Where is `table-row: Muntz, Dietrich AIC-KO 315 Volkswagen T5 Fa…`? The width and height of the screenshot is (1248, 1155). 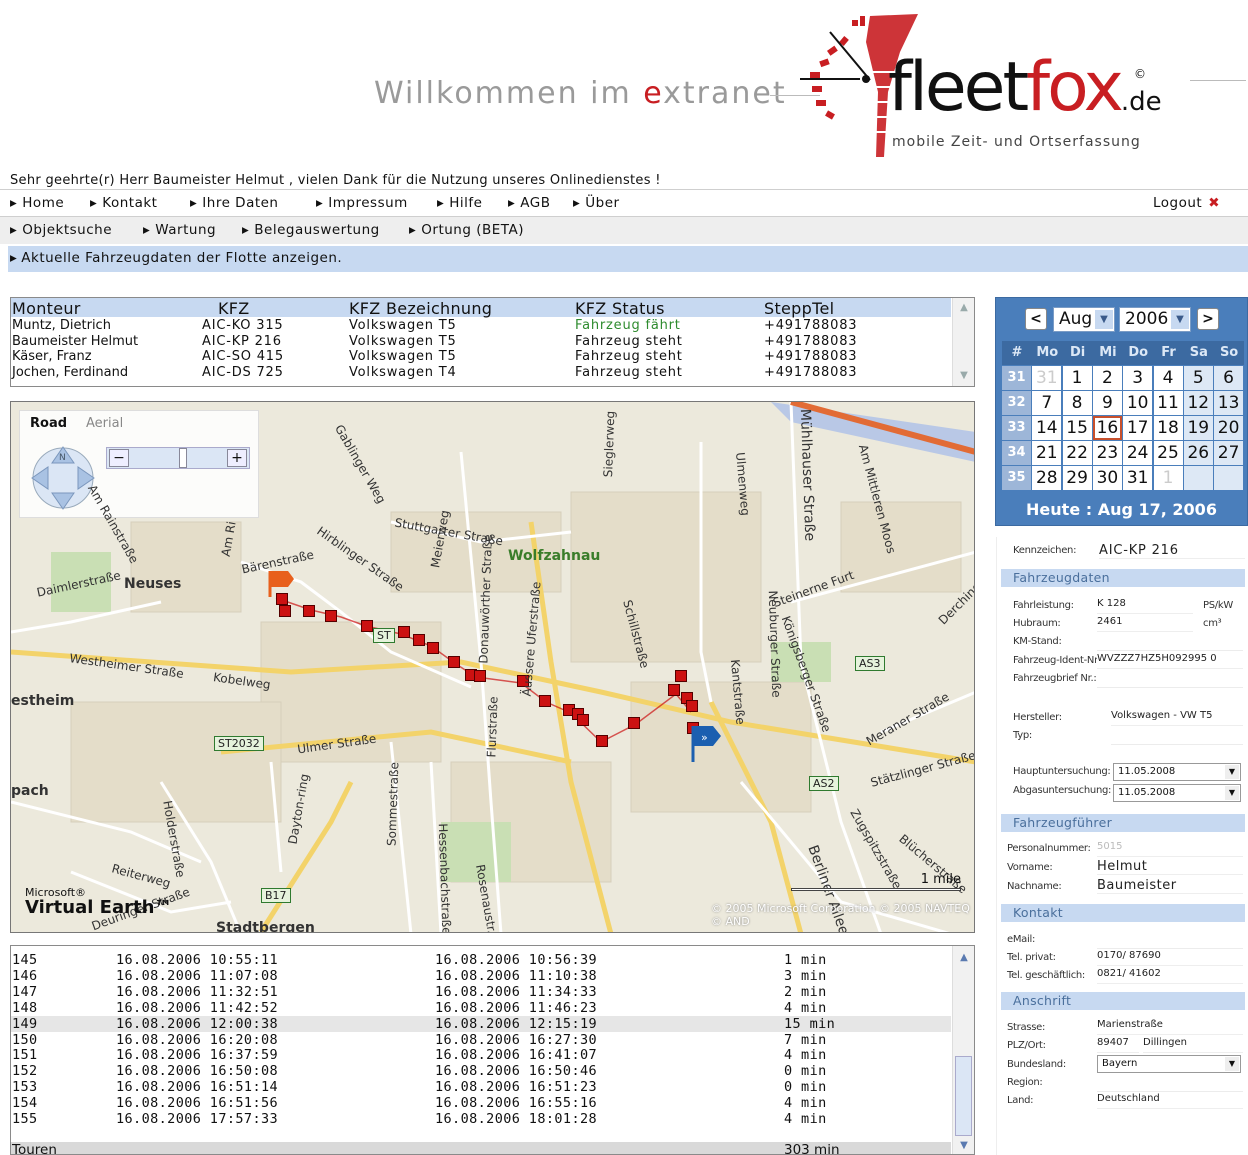 table-row: Muntz, Dietrich AIC-KO 315 Volkswagen T5 Fa… is located at coordinates (481, 325).